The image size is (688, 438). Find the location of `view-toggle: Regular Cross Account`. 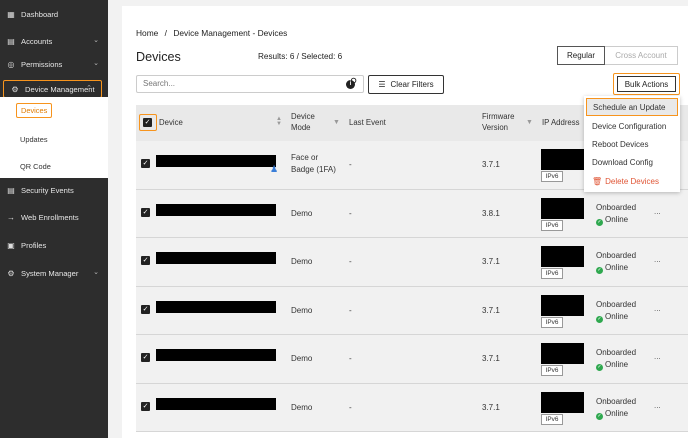

view-toggle: Regular Cross Account is located at coordinates (617, 55).